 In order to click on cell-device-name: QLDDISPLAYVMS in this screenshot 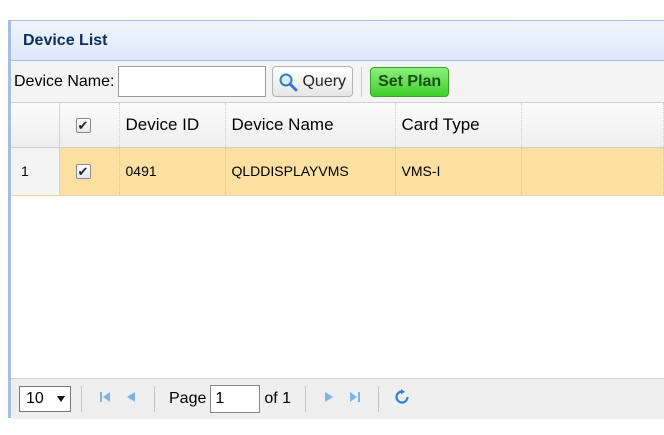, I will do `click(310, 171)`.